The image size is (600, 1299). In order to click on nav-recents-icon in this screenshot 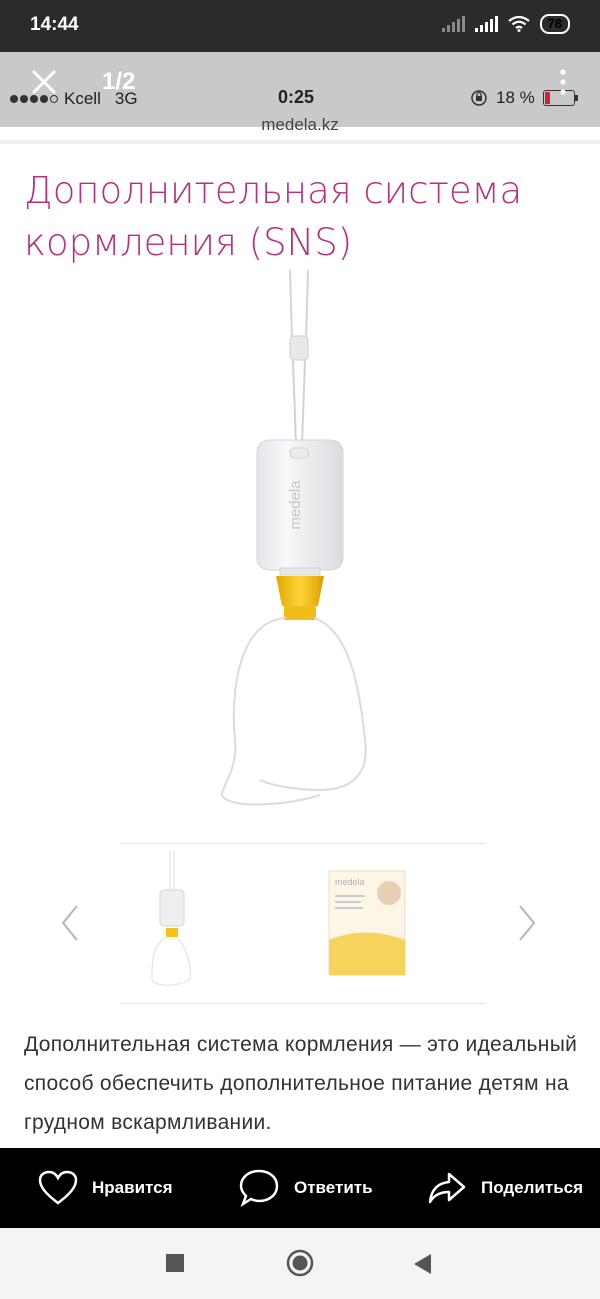, I will do `click(175, 1263)`.